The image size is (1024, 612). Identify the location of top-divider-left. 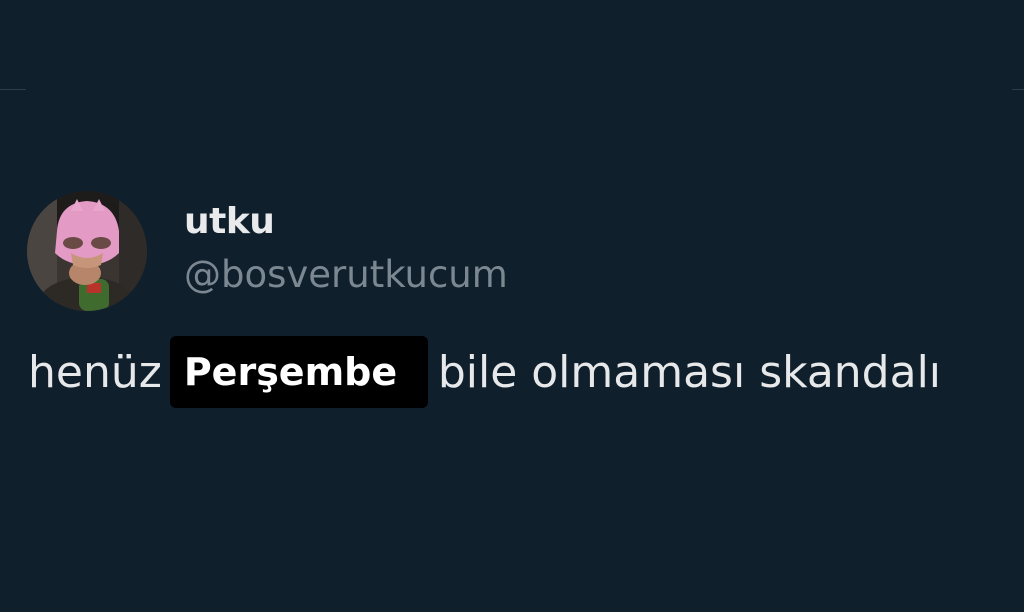
(13, 89).